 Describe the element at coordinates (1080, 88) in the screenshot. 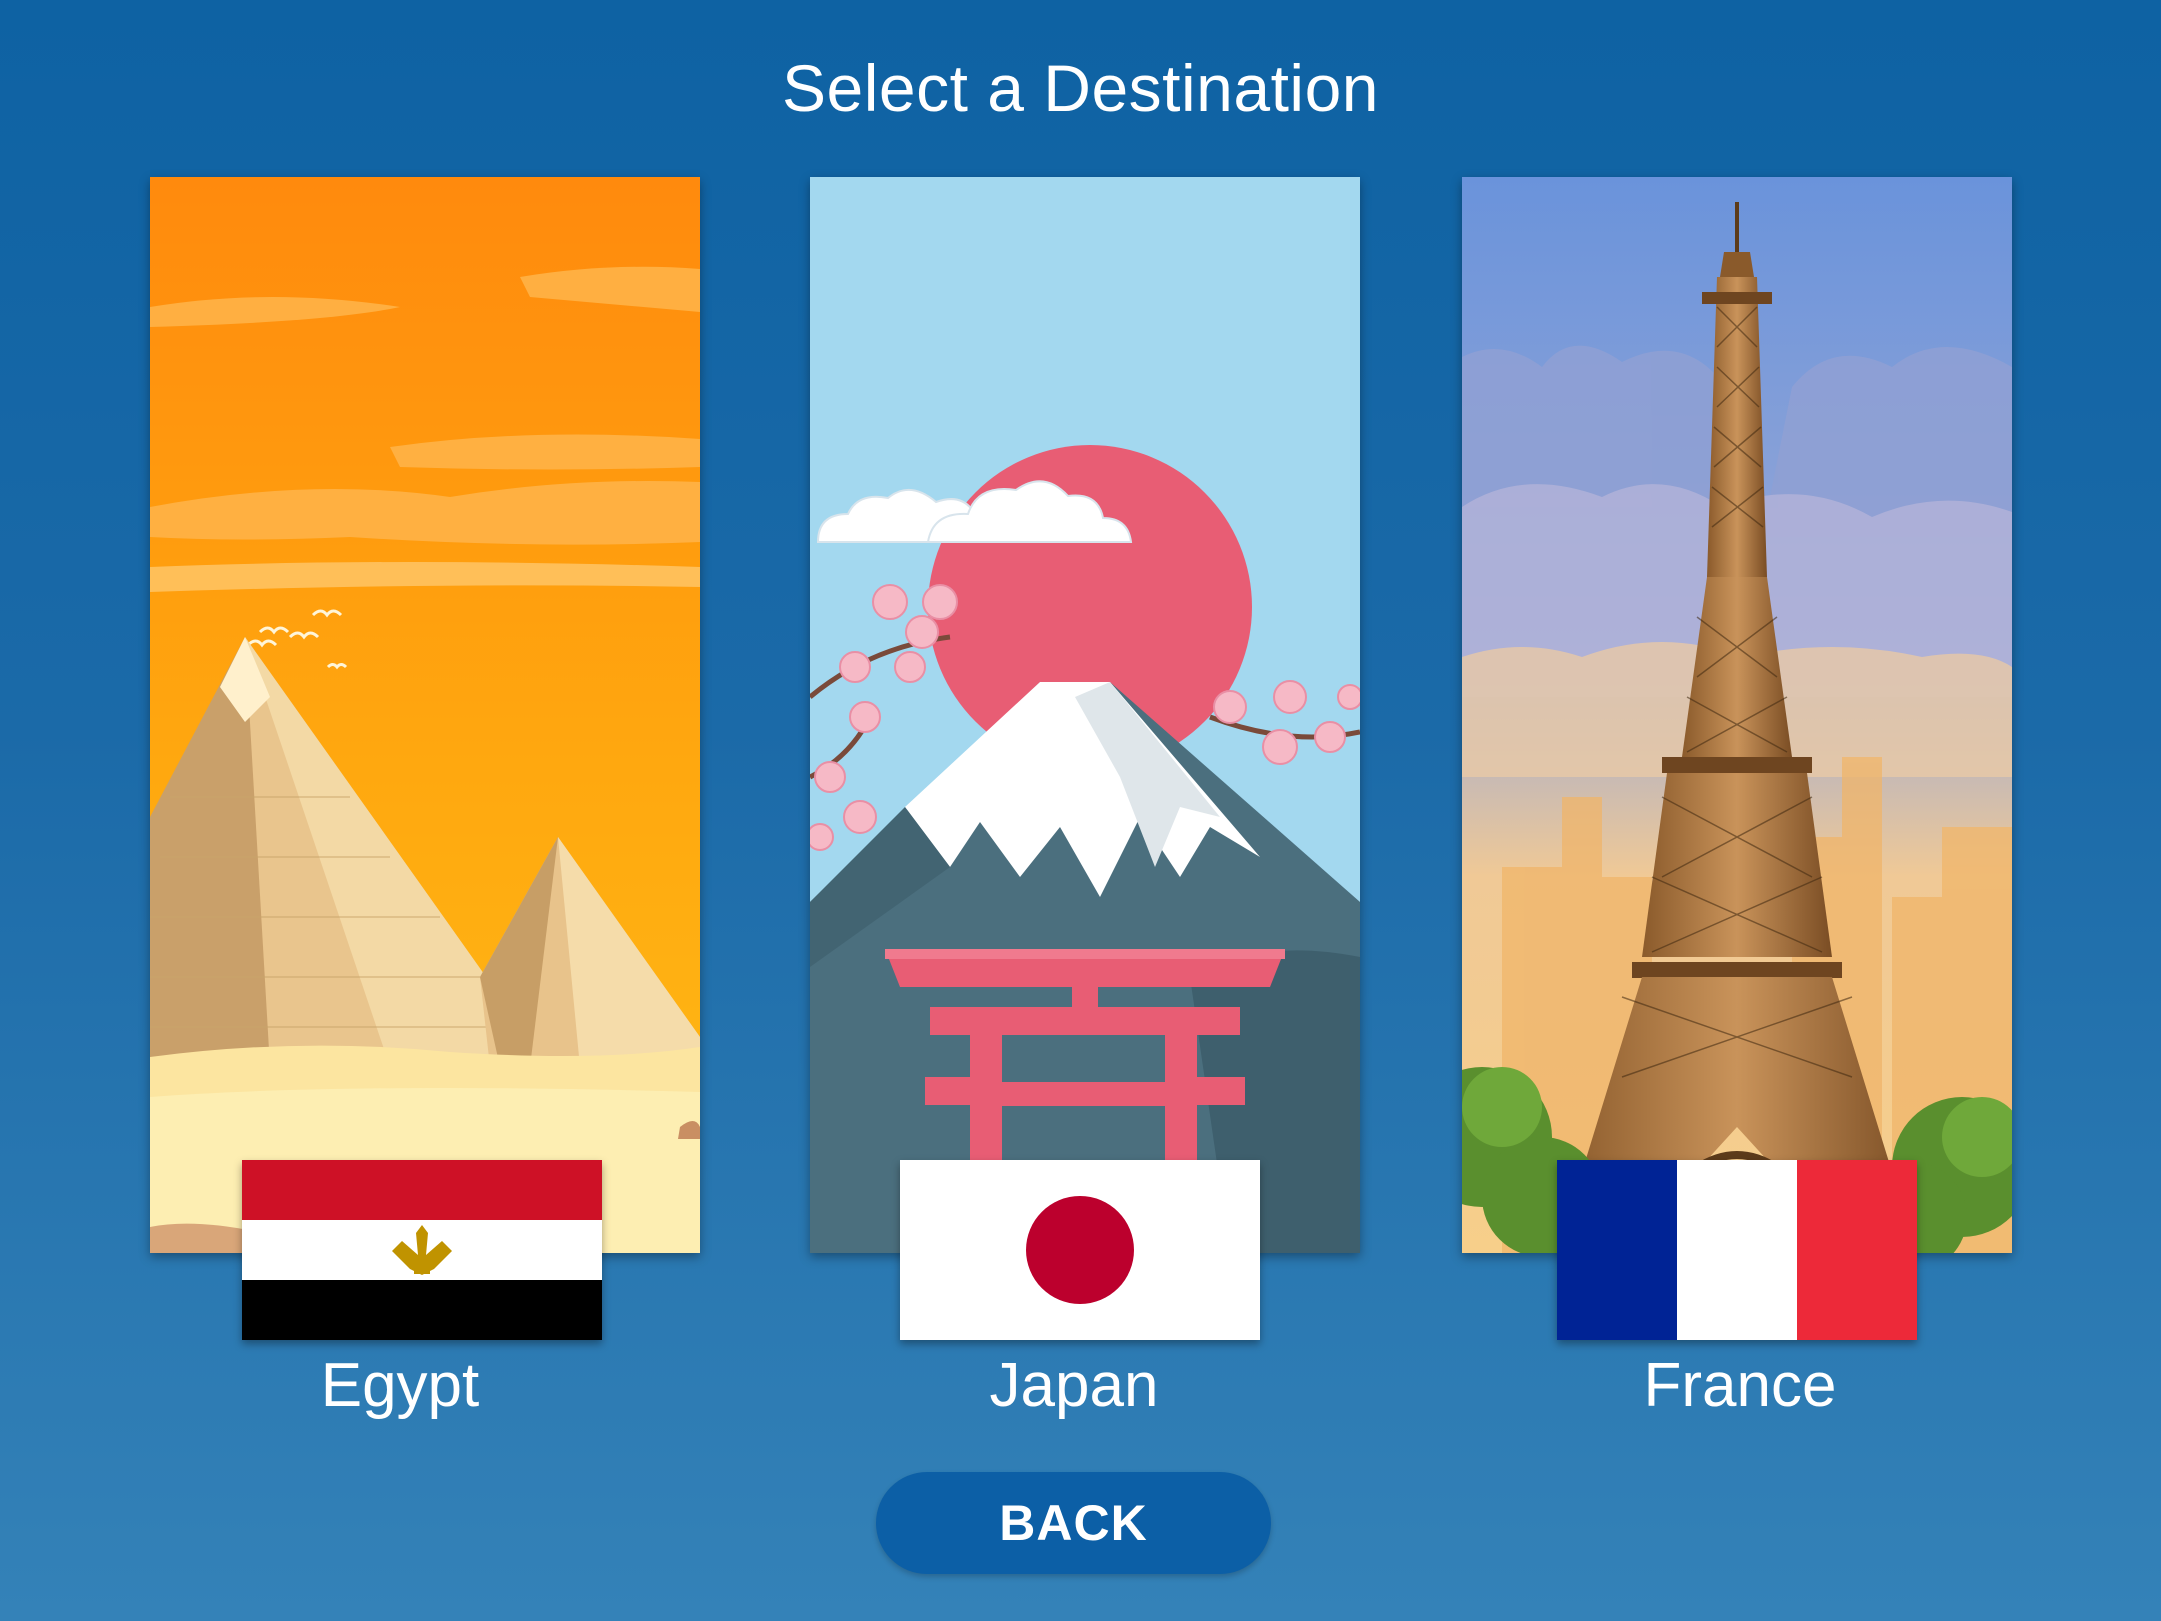

I see `page-title: Select a Destination` at that location.